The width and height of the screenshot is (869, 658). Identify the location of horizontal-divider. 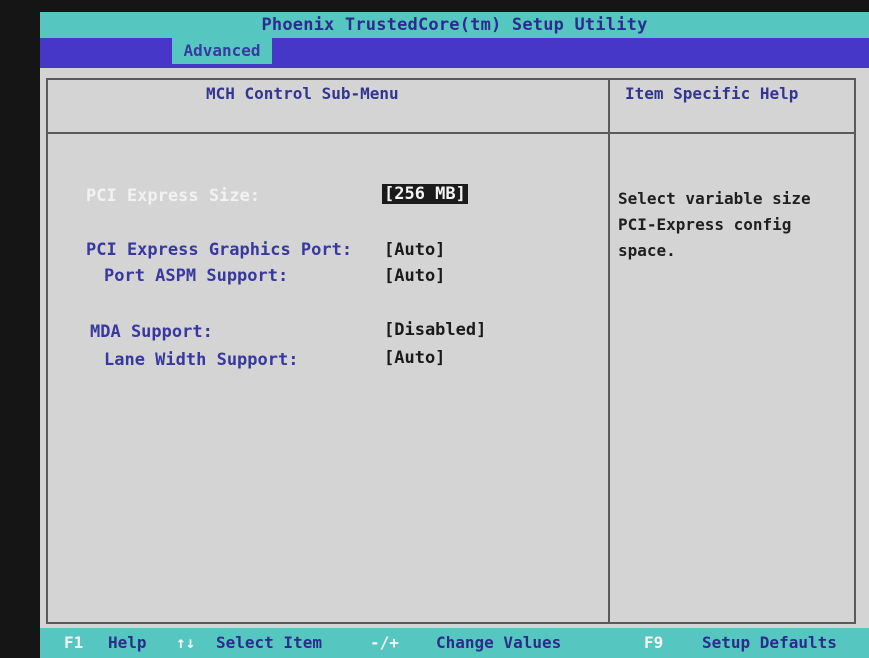
(451, 133).